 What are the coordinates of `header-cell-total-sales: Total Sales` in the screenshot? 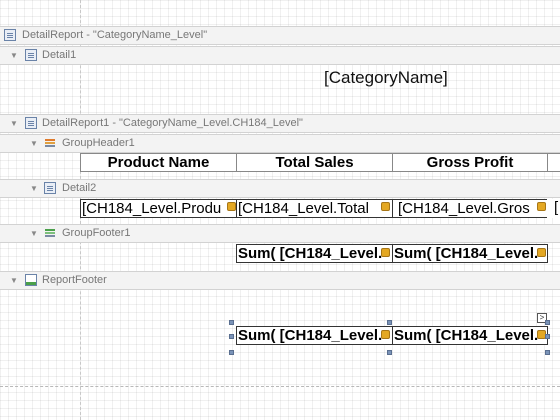 It's located at (314, 162).